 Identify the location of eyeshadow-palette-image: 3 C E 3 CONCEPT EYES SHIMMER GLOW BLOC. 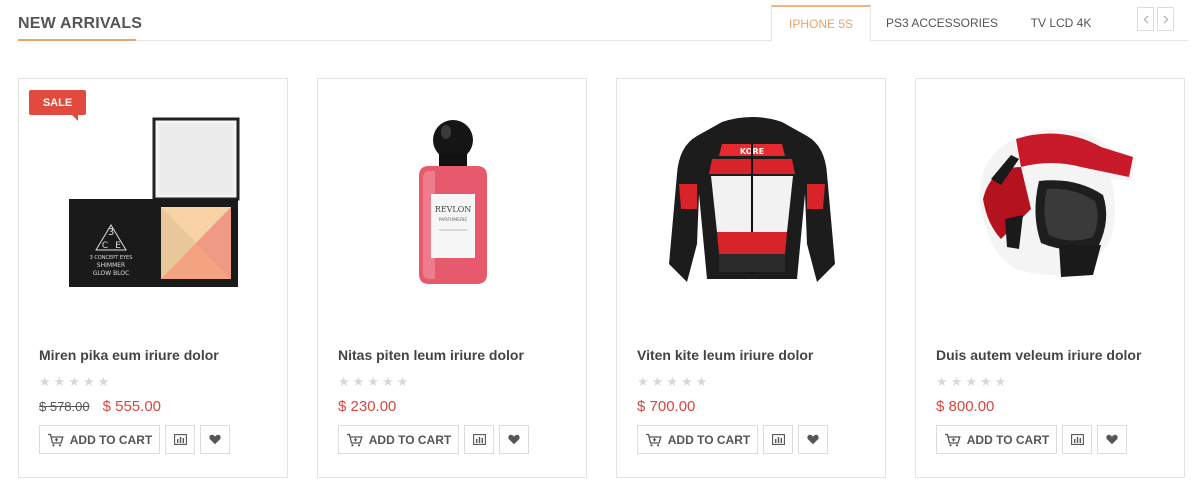
(153, 202).